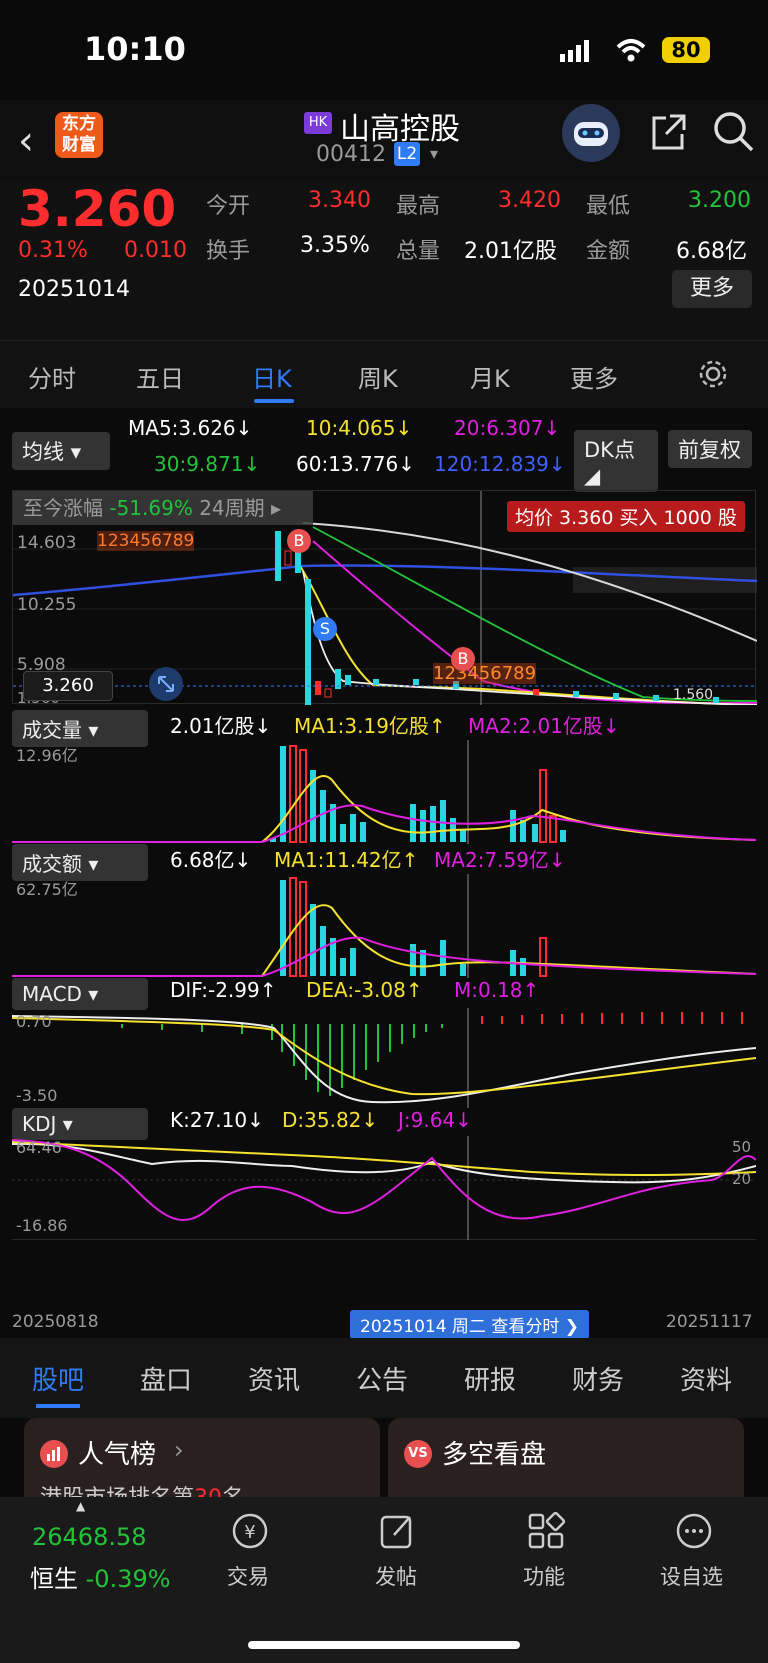 The height and width of the screenshot is (1663, 768). Describe the element at coordinates (546, 1533) in the screenshot. I see `grid-icon` at that location.